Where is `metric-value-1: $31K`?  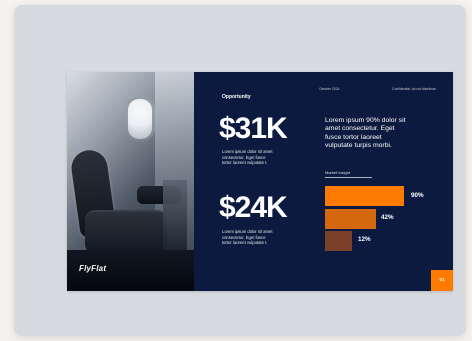 metric-value-1: $31K is located at coordinates (253, 128).